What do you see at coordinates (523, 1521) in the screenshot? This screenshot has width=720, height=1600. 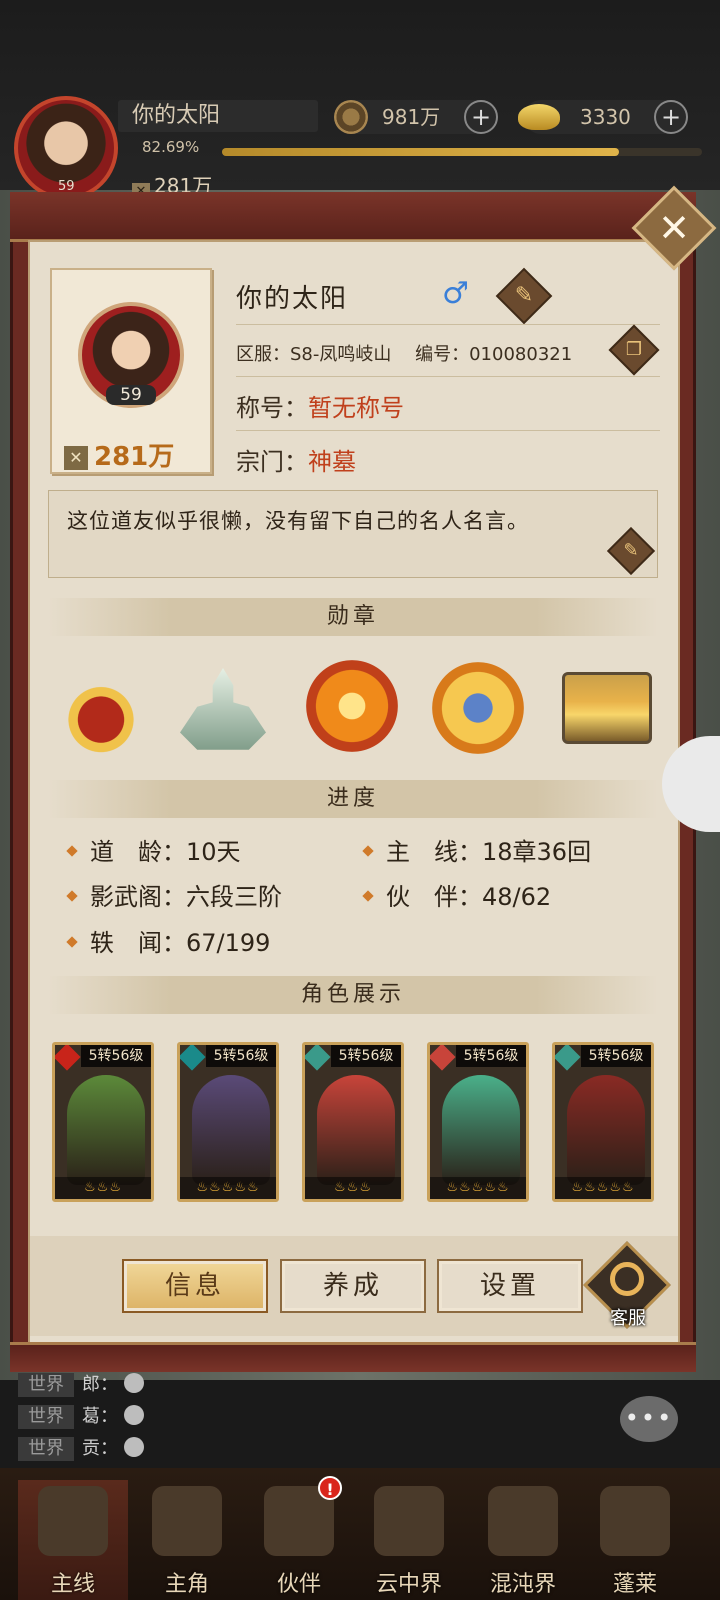 I see `portal-icon` at bounding box center [523, 1521].